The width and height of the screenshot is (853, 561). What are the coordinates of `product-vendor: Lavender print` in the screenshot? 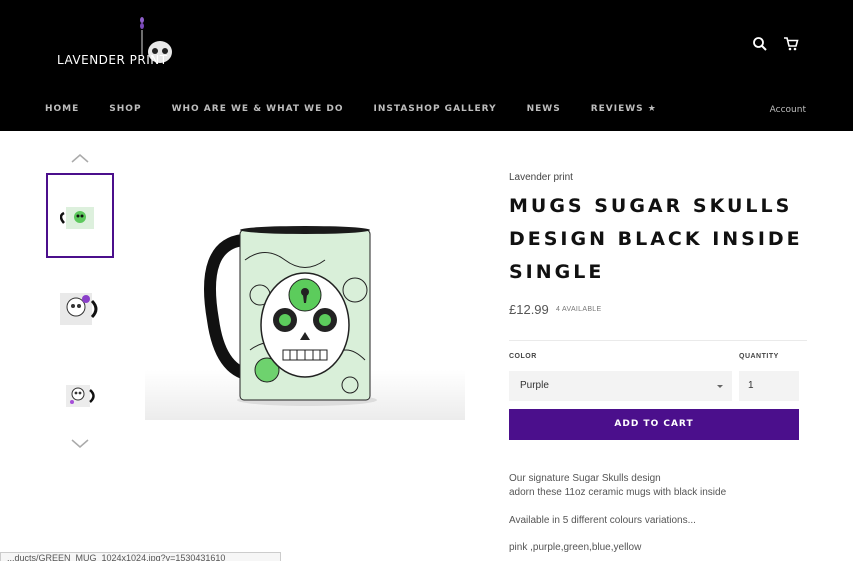 It's located at (541, 177).